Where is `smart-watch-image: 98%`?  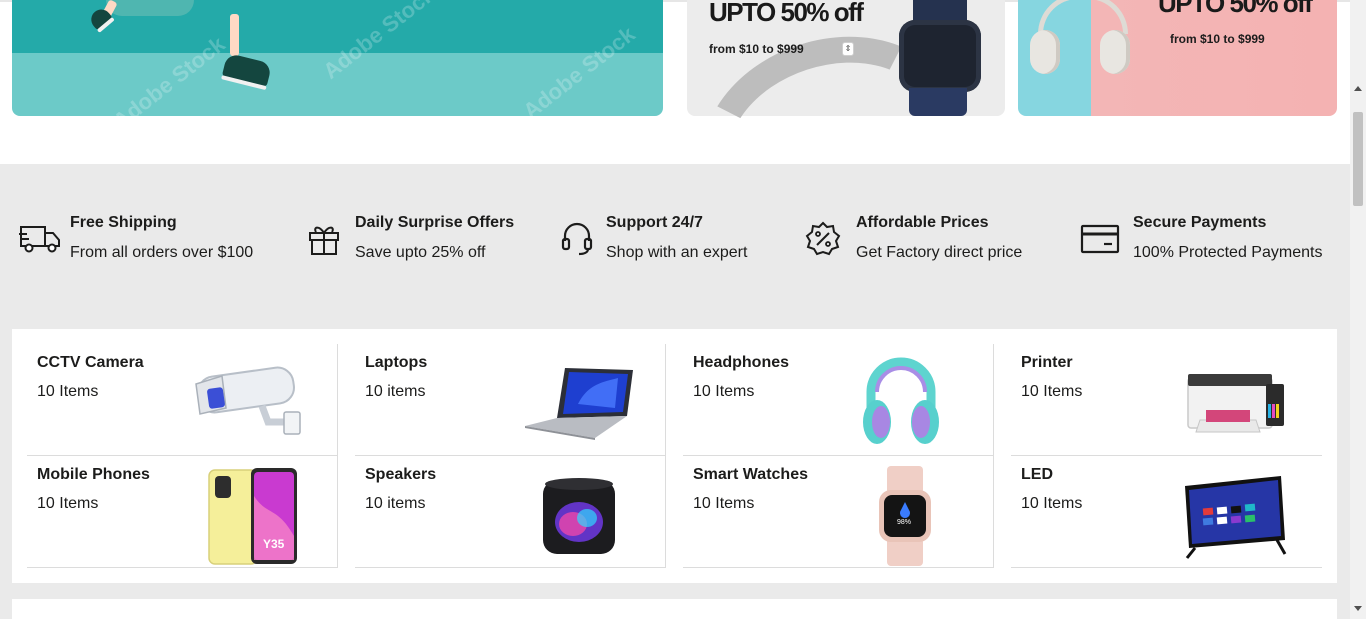
smart-watch-image: 98% is located at coordinates (905, 516).